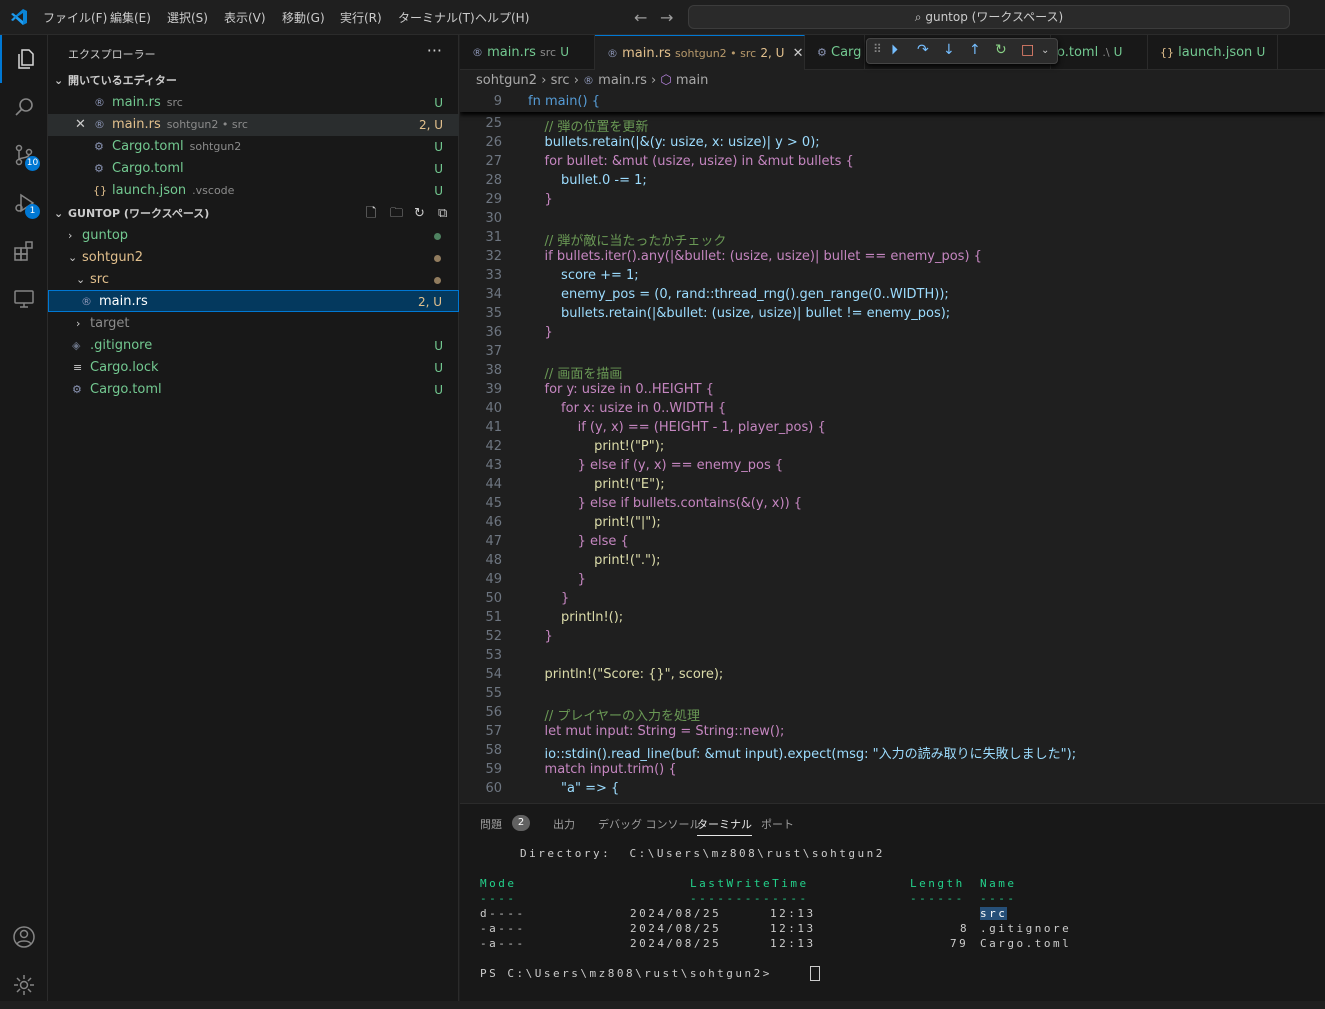 The width and height of the screenshot is (1325, 1009). I want to click on terminal-cell: 2024/08/25, so click(676, 913).